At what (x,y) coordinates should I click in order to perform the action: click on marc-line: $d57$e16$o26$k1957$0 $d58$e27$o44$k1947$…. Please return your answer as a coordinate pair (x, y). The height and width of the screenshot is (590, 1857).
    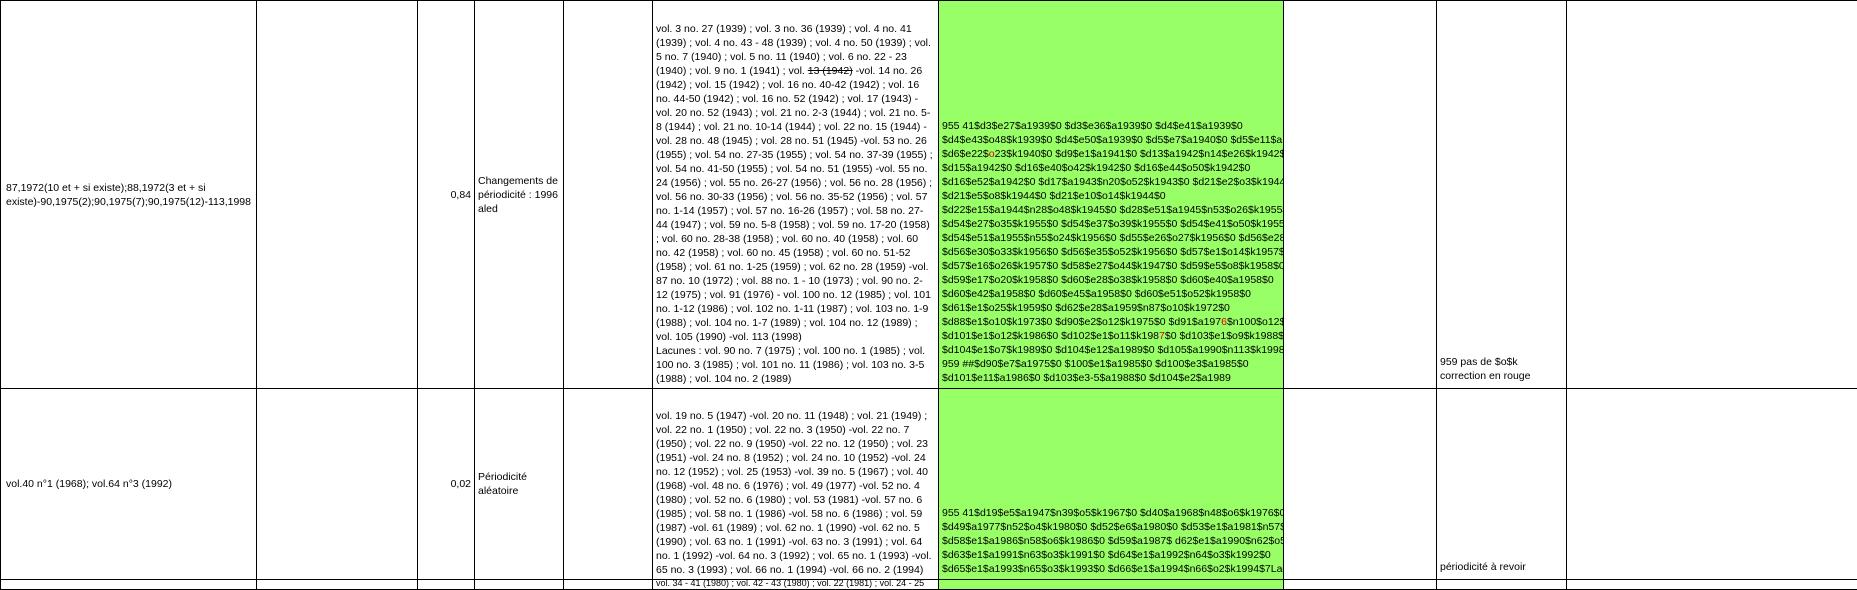
    Looking at the image, I should click on (1111, 266).